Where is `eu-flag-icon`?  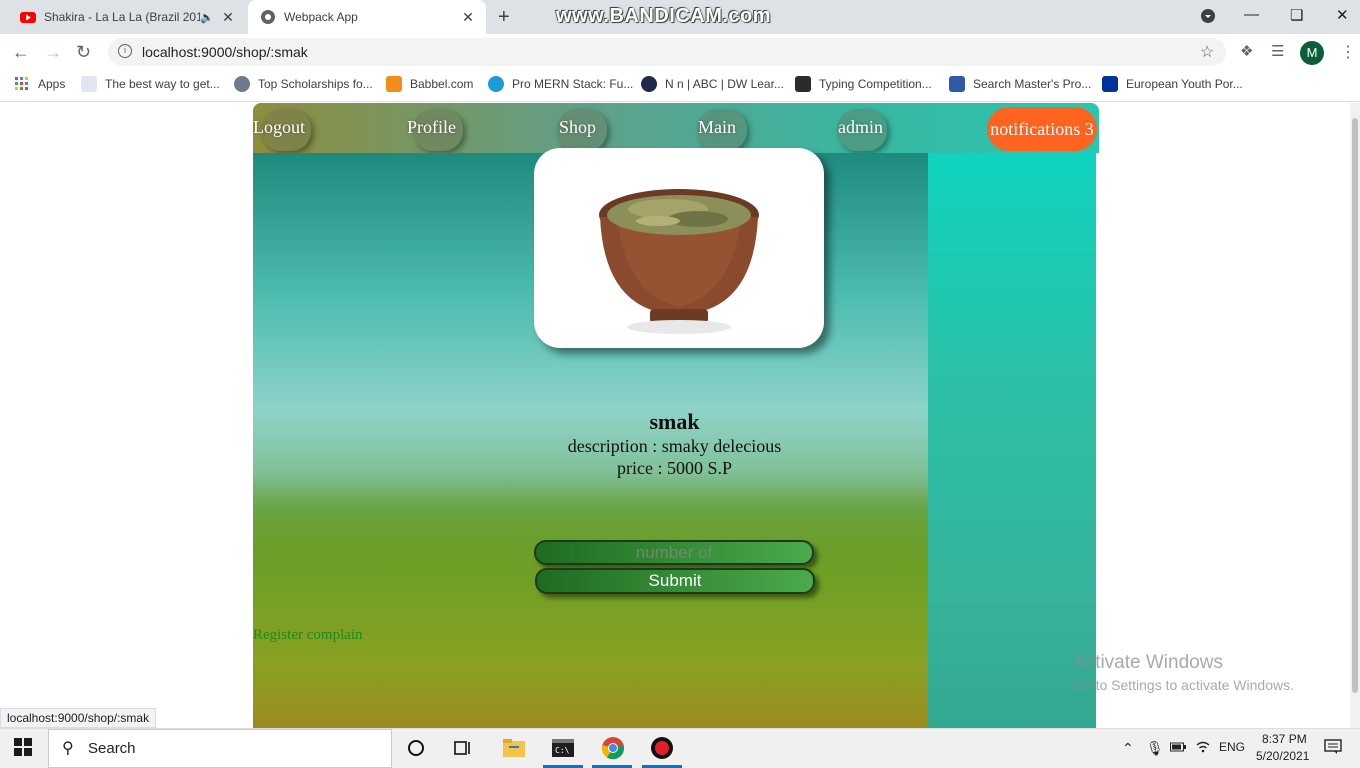
eu-flag-icon is located at coordinates (1110, 84).